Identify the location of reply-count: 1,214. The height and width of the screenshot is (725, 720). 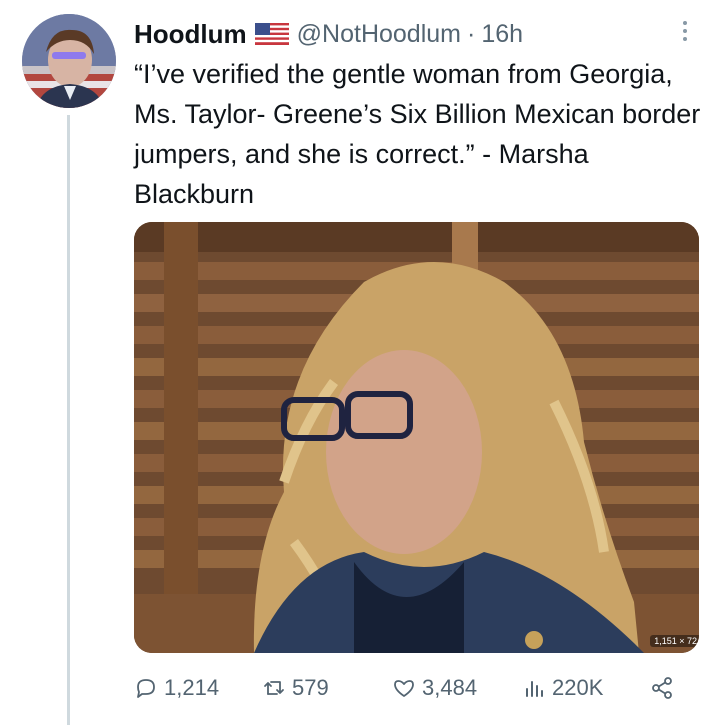
(192, 687).